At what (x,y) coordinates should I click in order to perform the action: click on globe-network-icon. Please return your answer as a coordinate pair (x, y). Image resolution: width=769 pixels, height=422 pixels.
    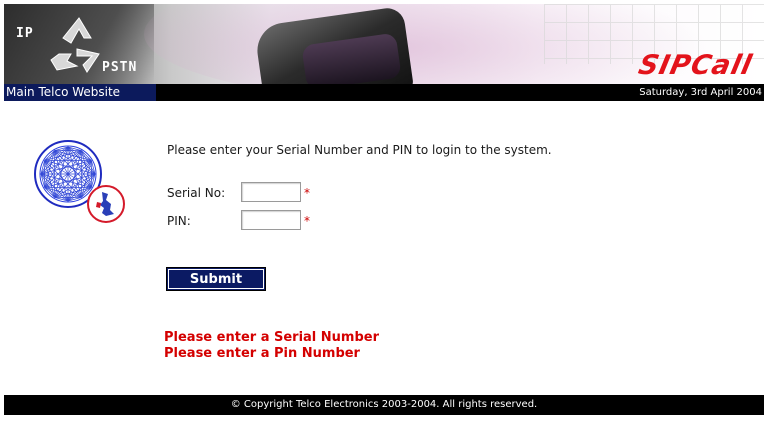
    Looking at the image, I should click on (79, 181).